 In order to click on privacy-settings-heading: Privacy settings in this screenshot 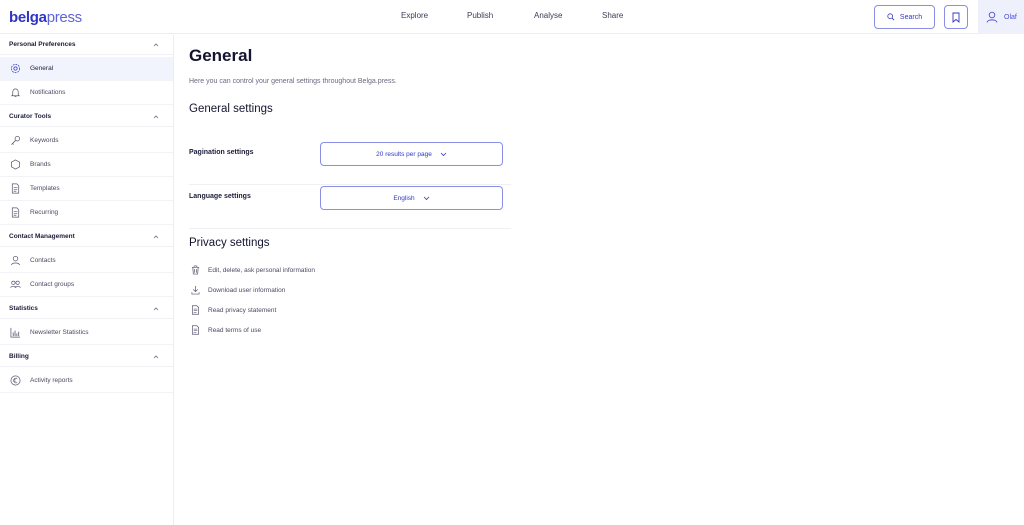, I will do `click(229, 243)`.